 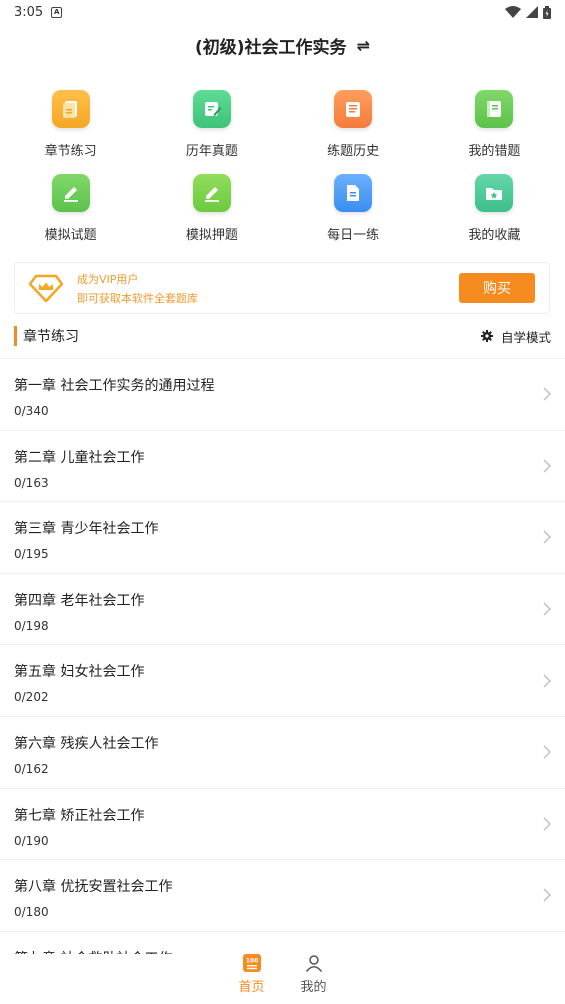 I want to click on vip-desc: 即可获取本软件全套题库, so click(x=137, y=298).